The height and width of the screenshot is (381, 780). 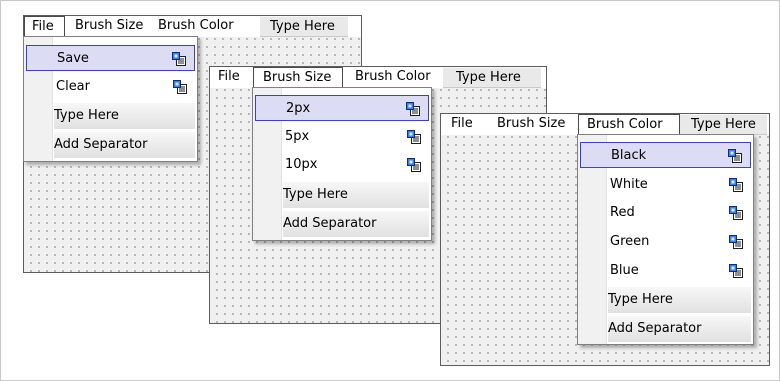 I want to click on menu-item-5px-label: 5px, so click(x=297, y=136).